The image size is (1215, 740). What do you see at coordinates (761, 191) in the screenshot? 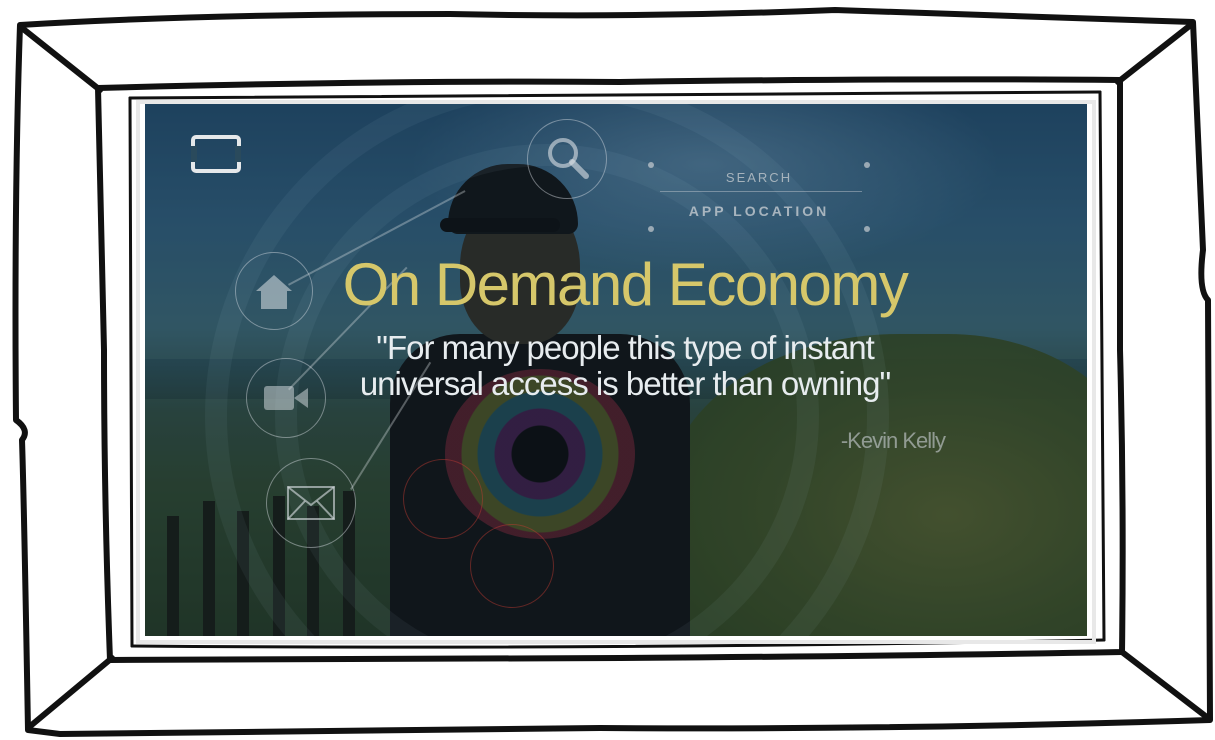
I see `search-divider` at bounding box center [761, 191].